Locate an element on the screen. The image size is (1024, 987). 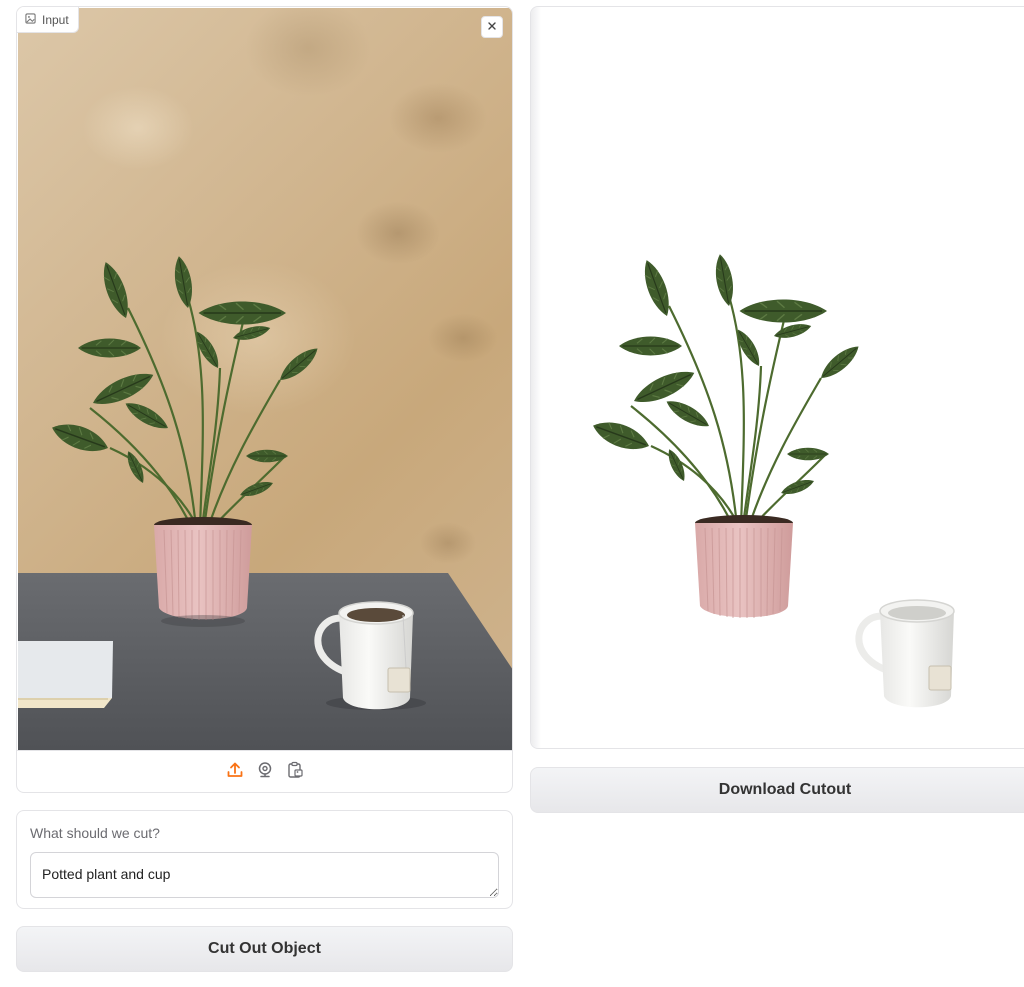
clipboard-icon is located at coordinates (295, 772).